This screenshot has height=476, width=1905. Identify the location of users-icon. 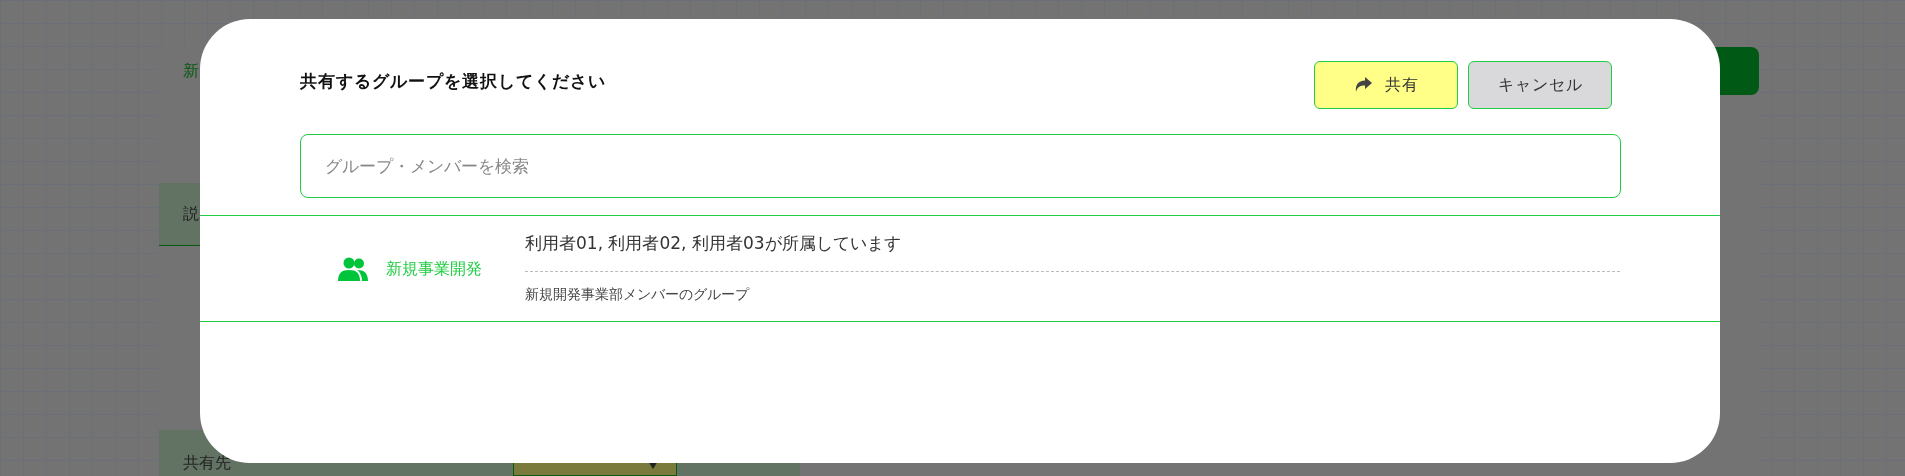
(353, 268).